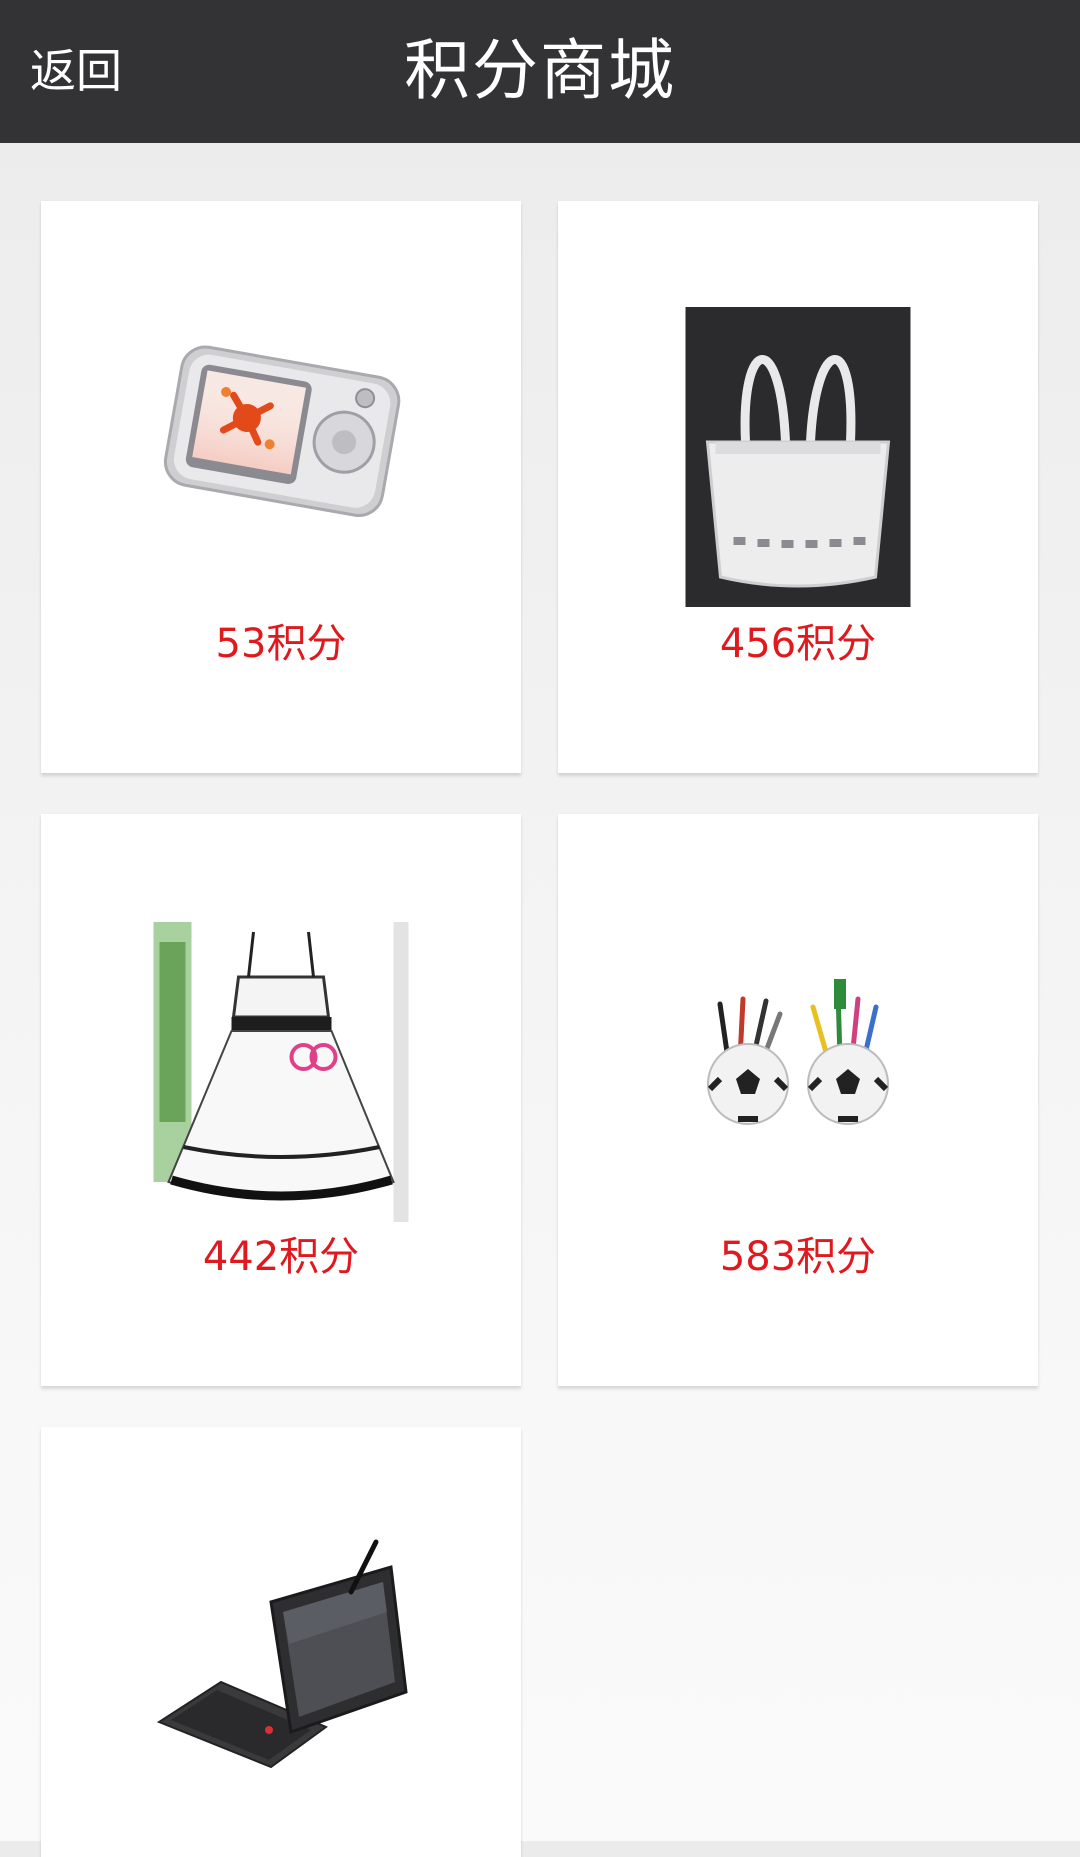  I want to click on product-price: 456积分, so click(798, 644).